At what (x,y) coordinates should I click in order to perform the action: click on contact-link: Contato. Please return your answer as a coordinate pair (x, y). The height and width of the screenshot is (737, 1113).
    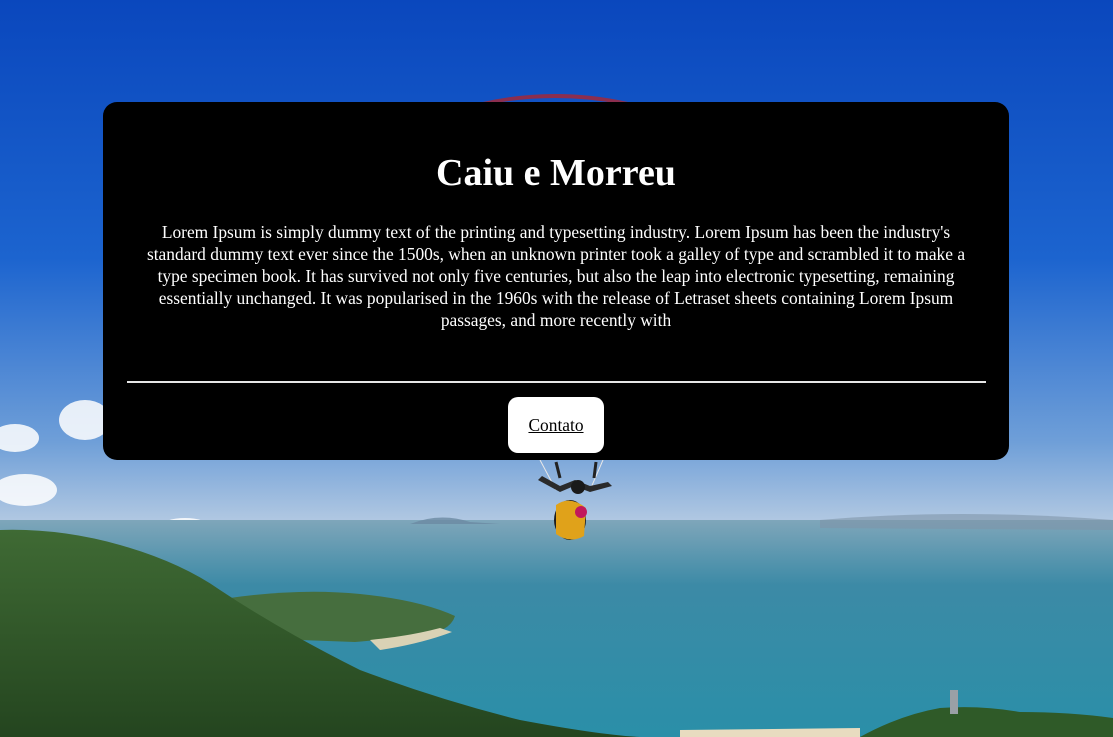
    Looking at the image, I should click on (555, 425).